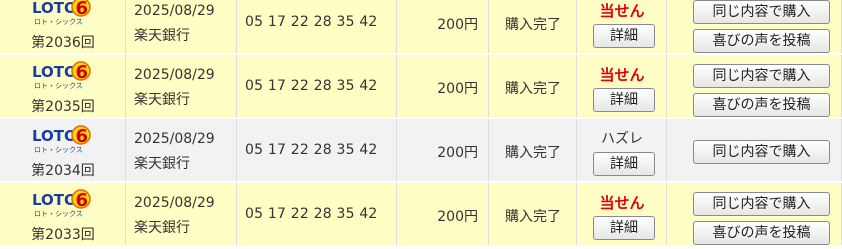 This screenshot has height=249, width=842. Describe the element at coordinates (63, 107) in the screenshot. I see `draw-round: 第2035回` at that location.